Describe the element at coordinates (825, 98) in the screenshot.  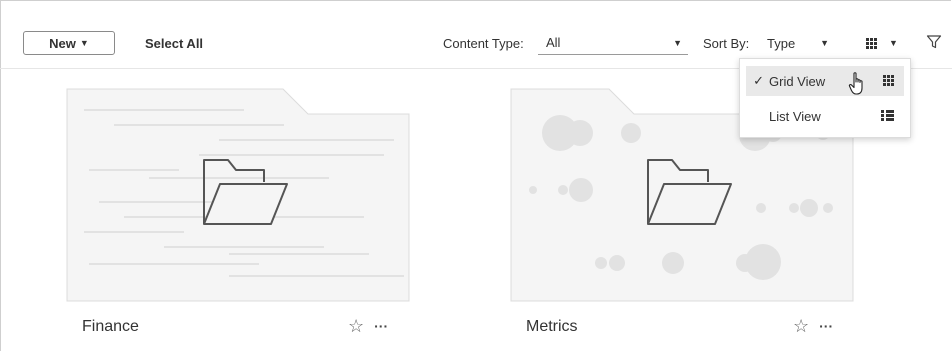
I see `view-mode-menu: ✓ Grid View List View` at that location.